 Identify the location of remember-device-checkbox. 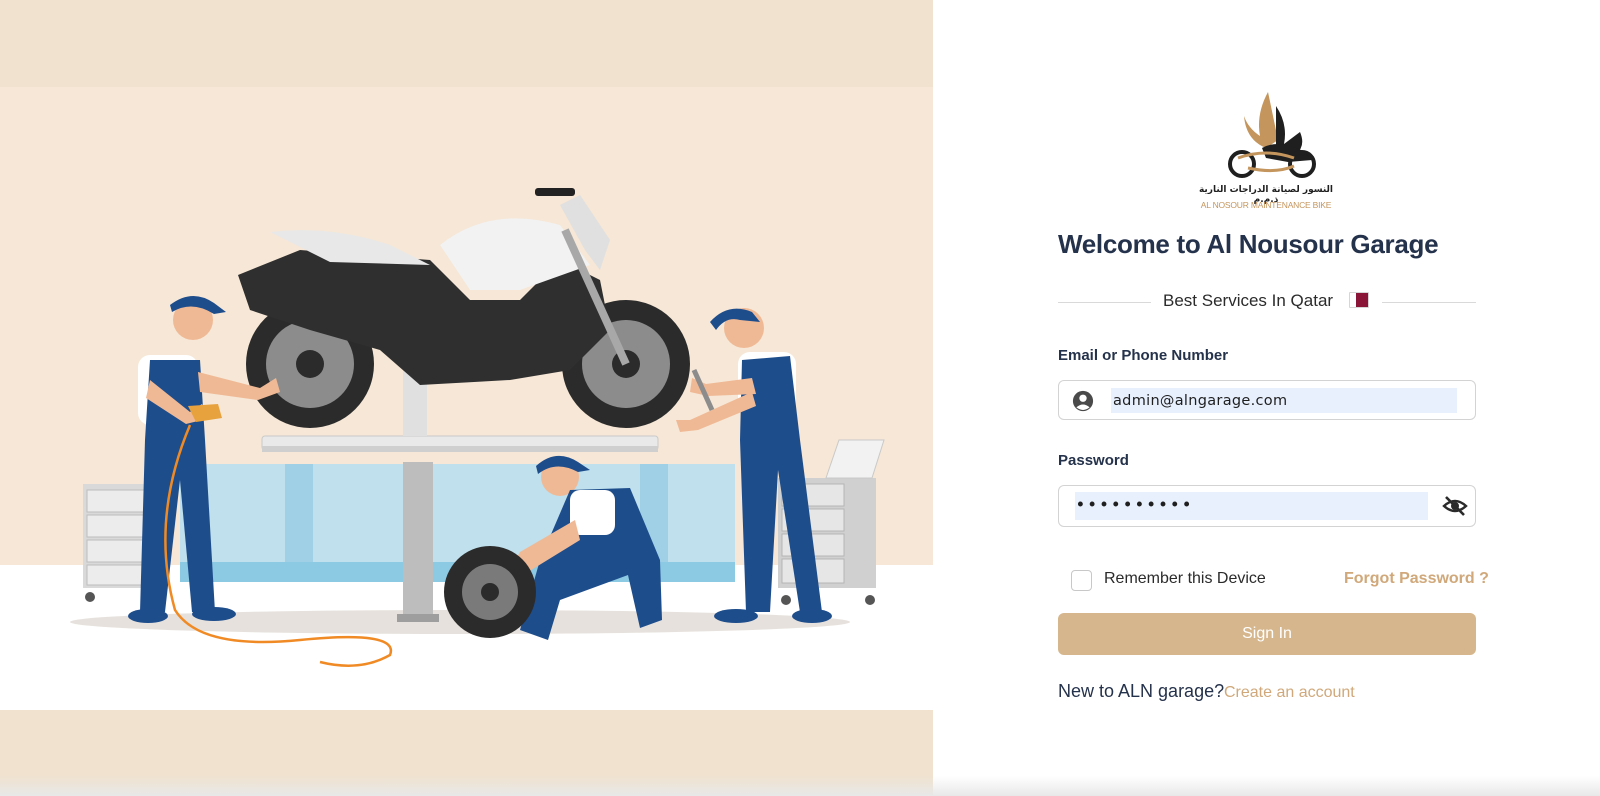
(1081, 580).